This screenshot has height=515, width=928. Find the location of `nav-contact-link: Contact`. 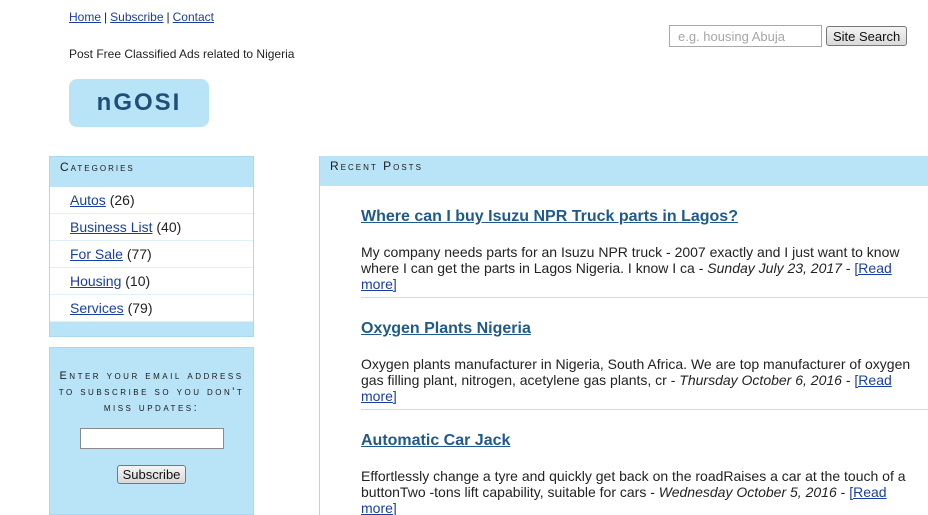

nav-contact-link: Contact is located at coordinates (193, 17).